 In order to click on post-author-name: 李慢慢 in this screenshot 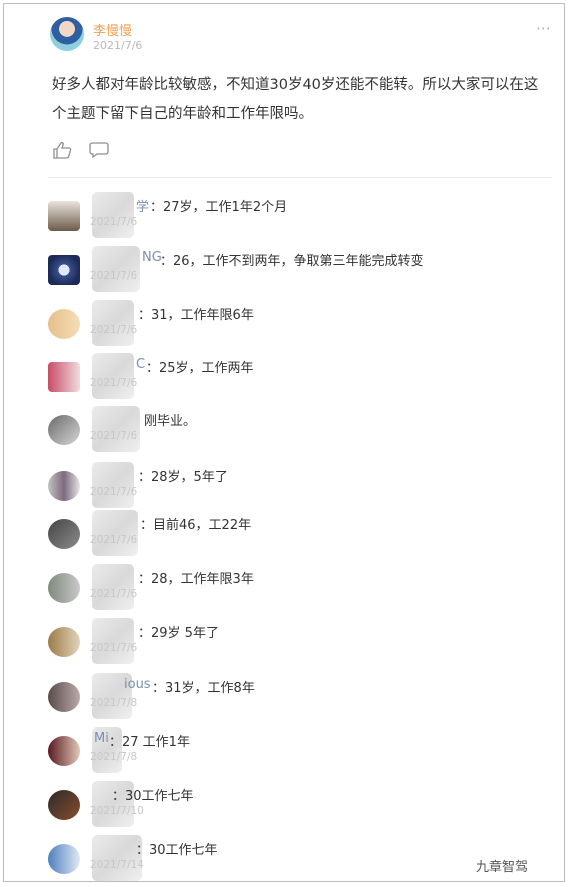, I will do `click(112, 29)`.